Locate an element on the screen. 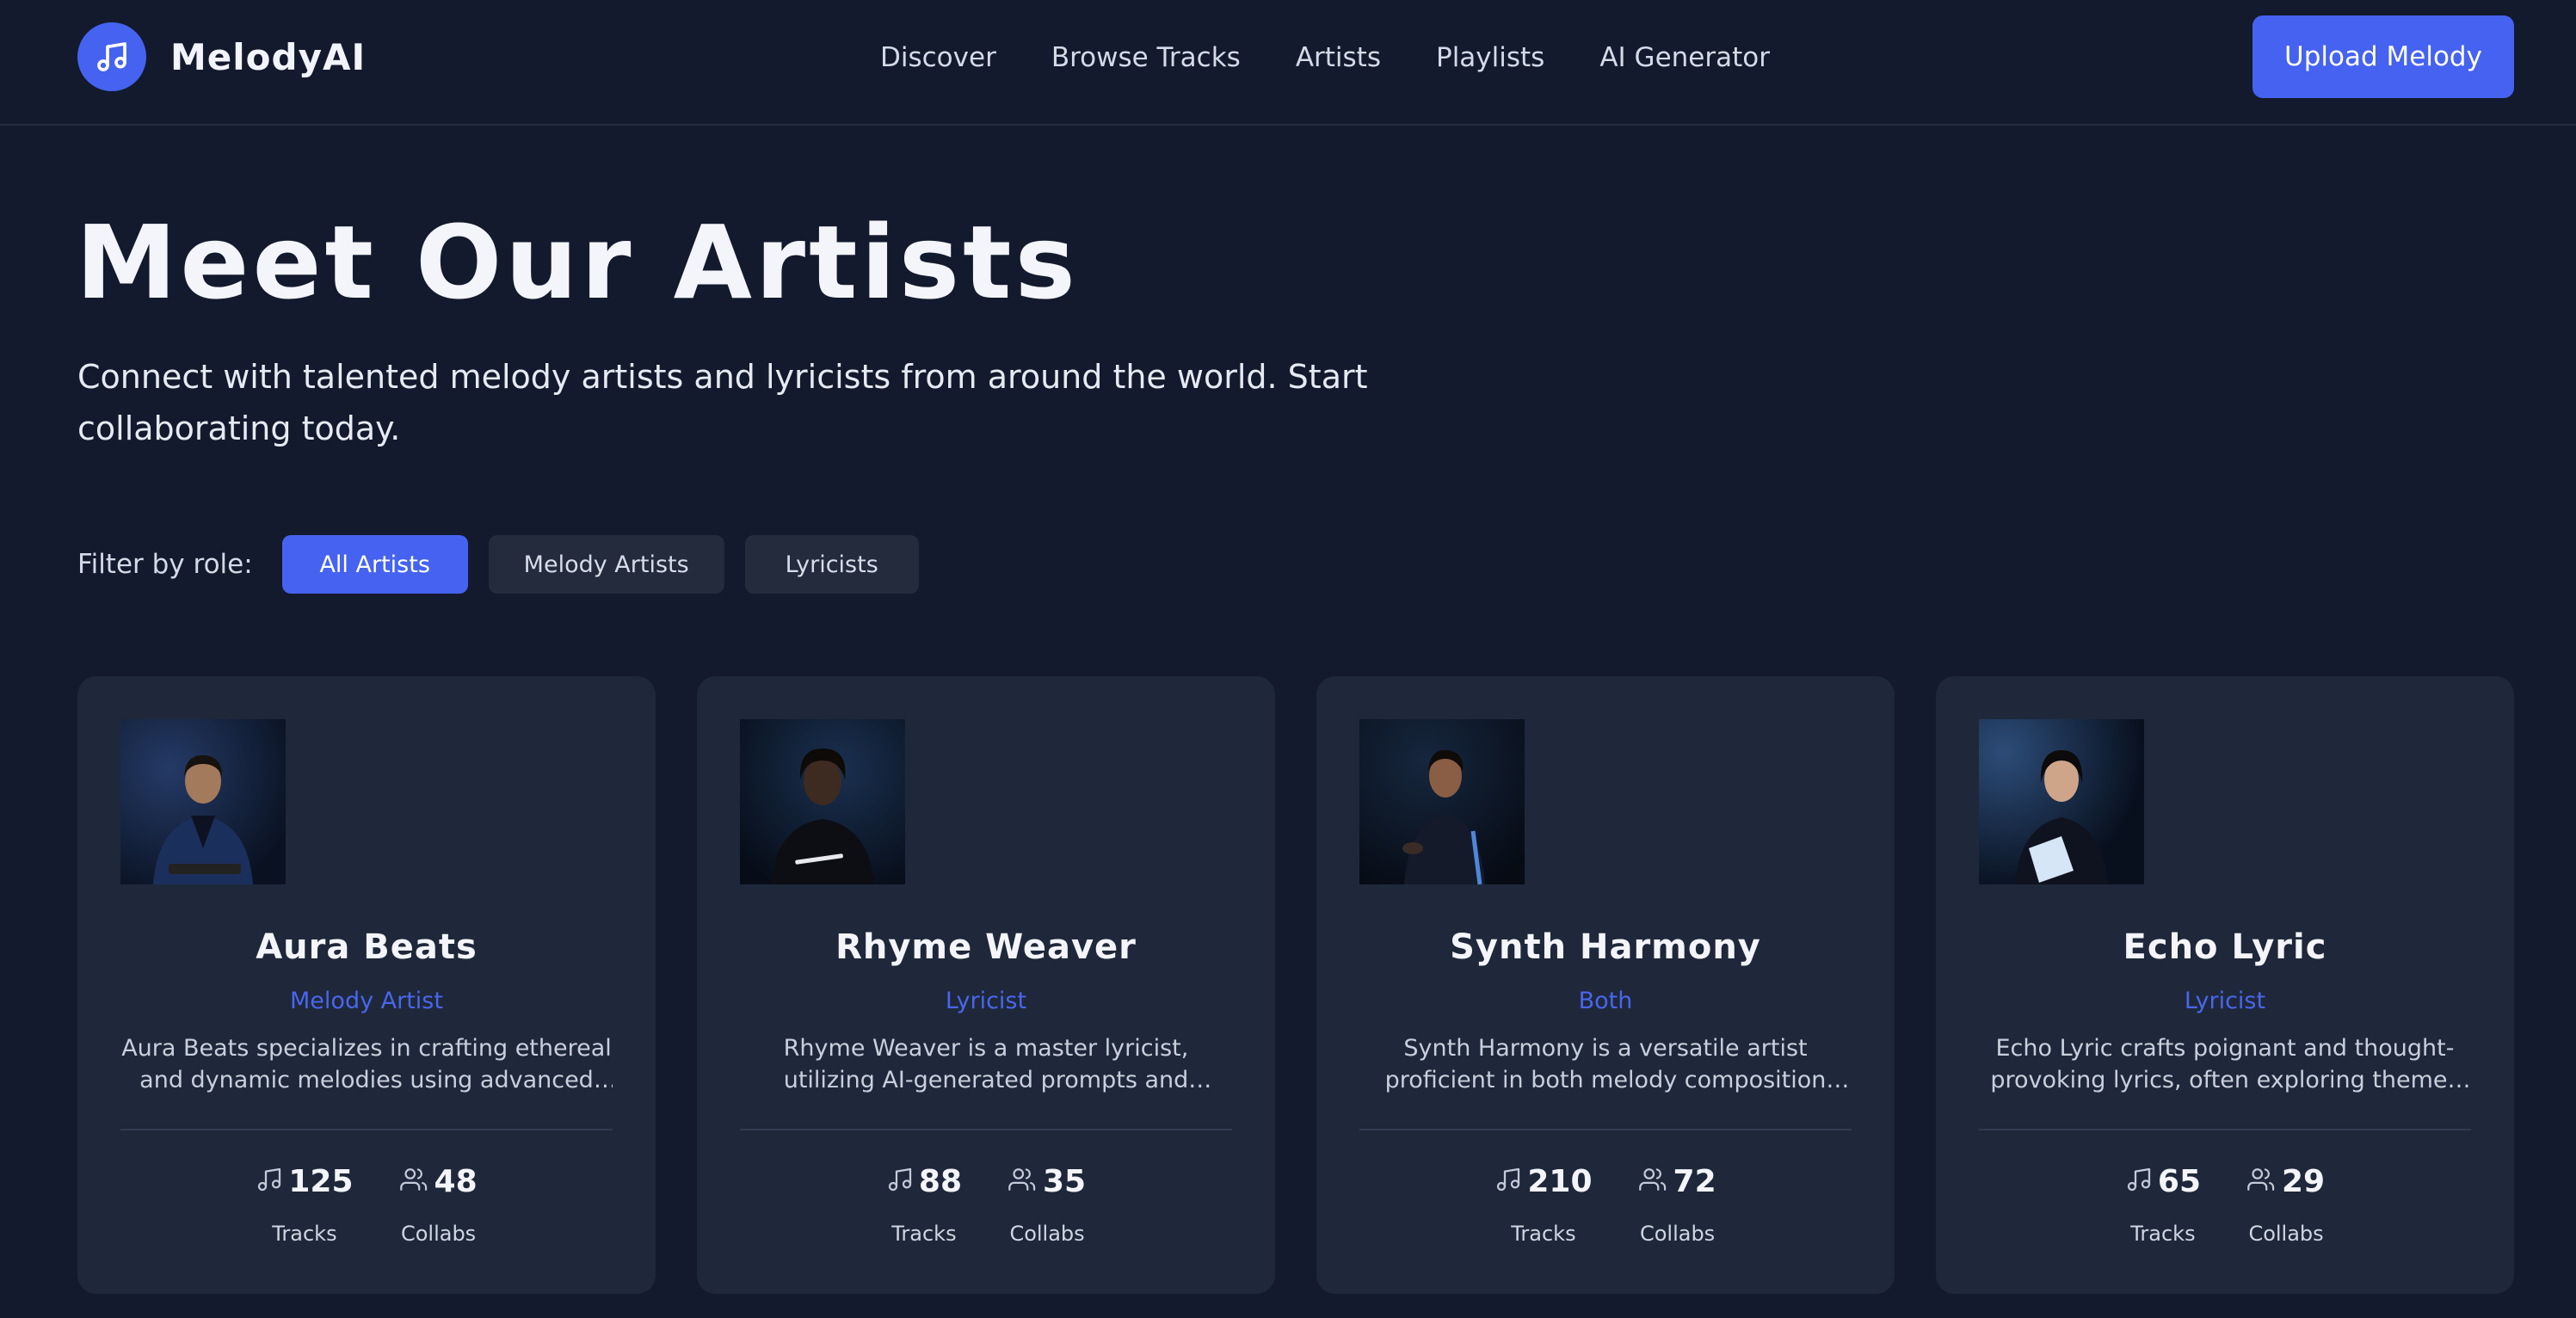  filter-label: Filter by role: is located at coordinates (165, 564).